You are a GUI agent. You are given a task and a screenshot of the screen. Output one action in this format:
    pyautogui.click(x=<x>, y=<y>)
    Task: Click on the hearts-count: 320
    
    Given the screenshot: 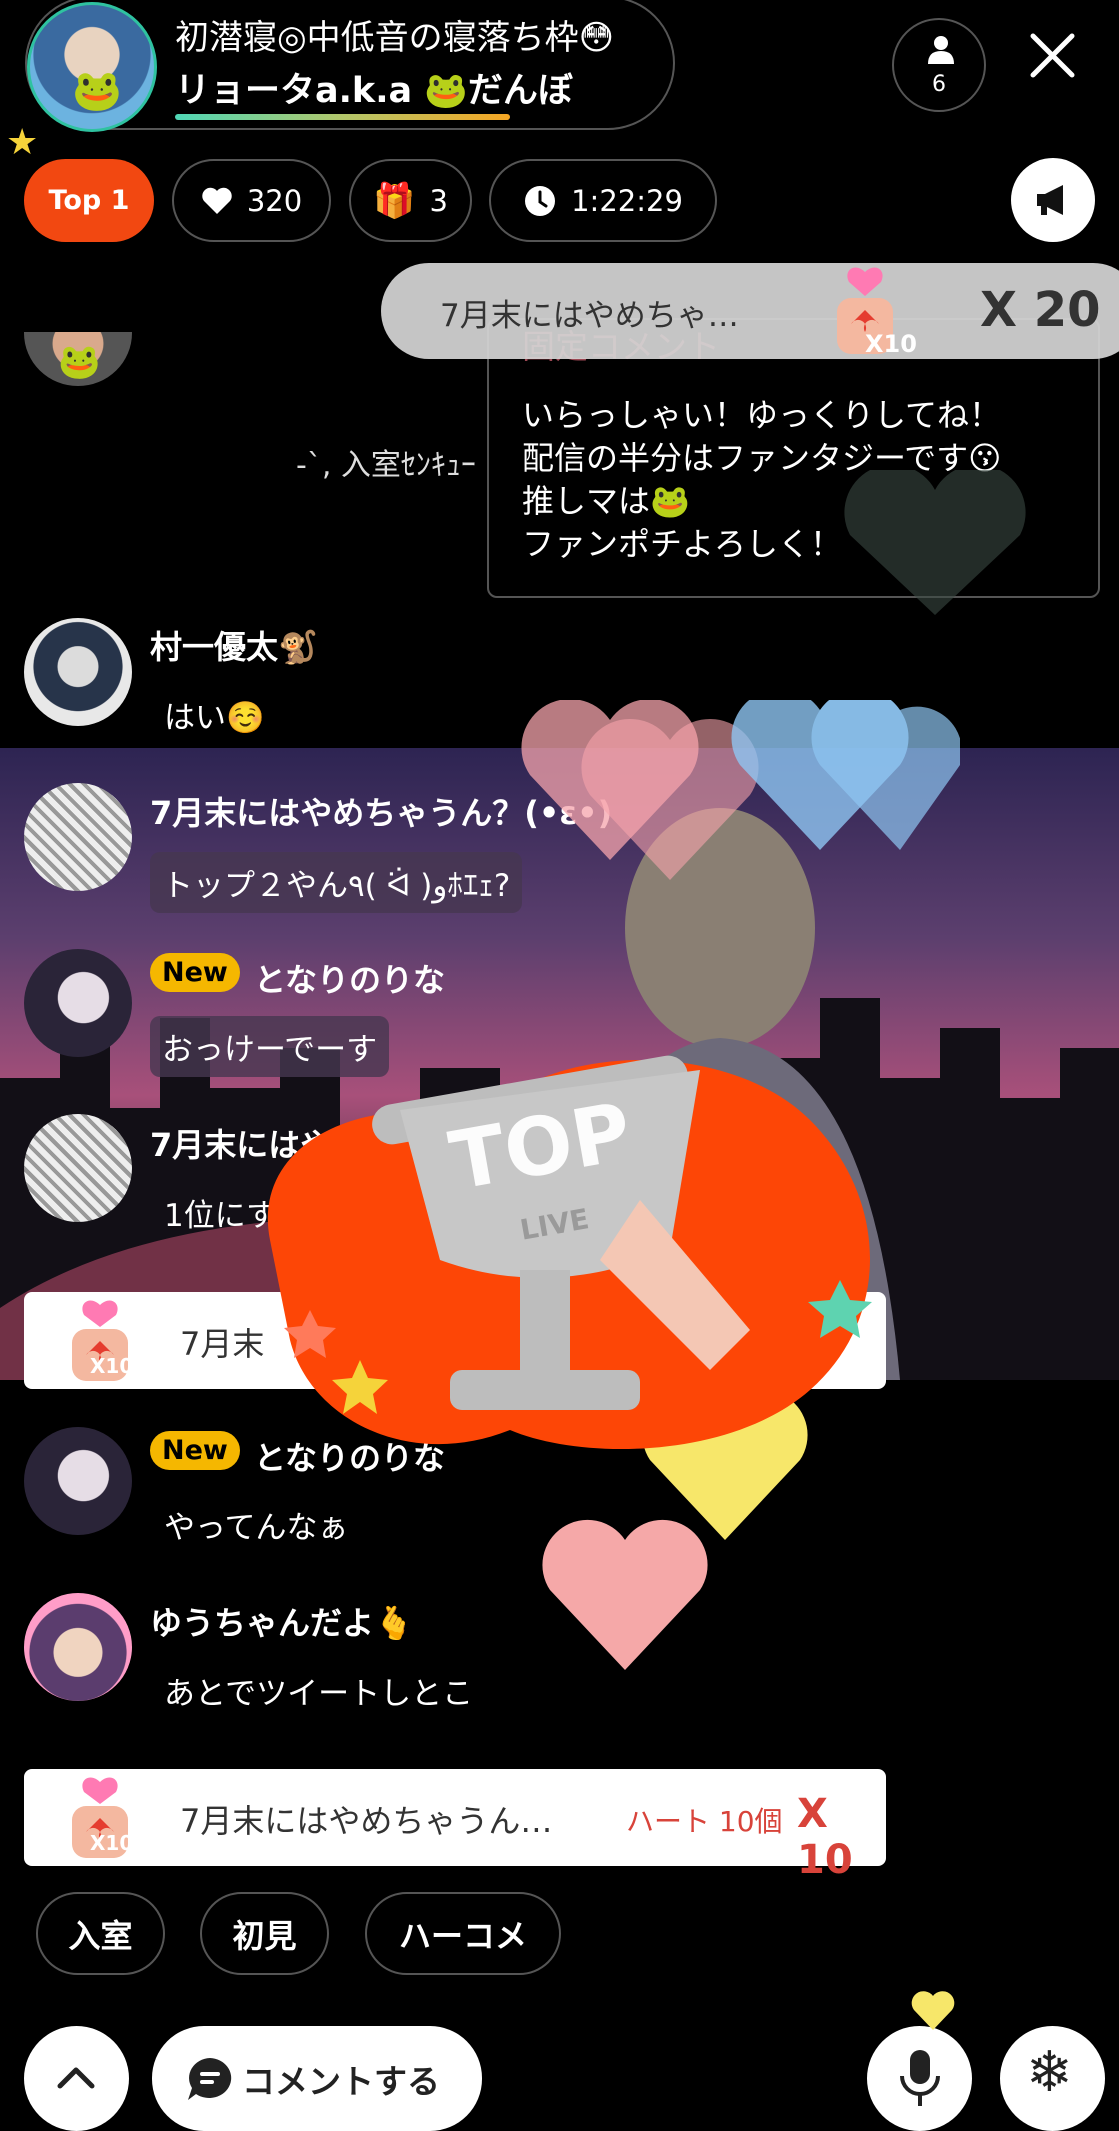 What is the action you would take?
    pyautogui.click(x=274, y=200)
    